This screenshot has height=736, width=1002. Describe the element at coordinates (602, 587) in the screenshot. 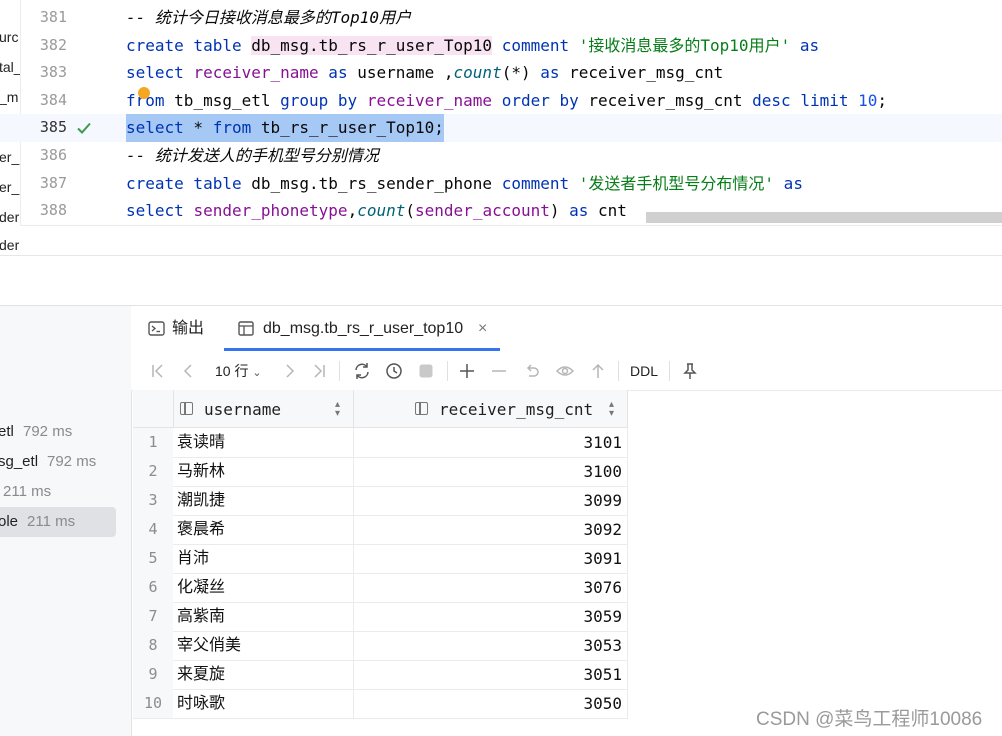

I see `cell-count: 3076` at that location.